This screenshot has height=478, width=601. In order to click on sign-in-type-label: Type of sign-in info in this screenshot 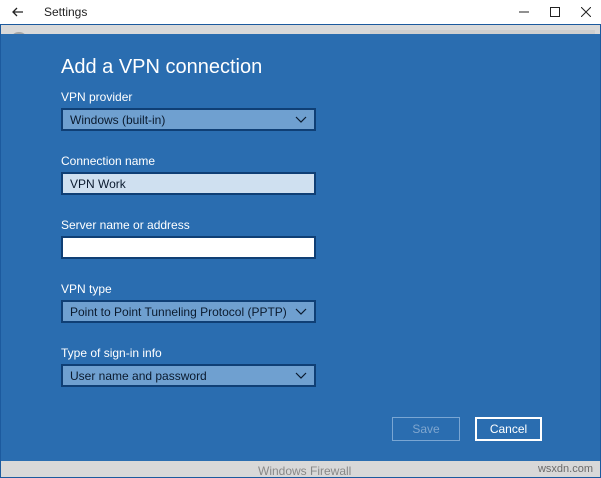, I will do `click(111, 353)`.